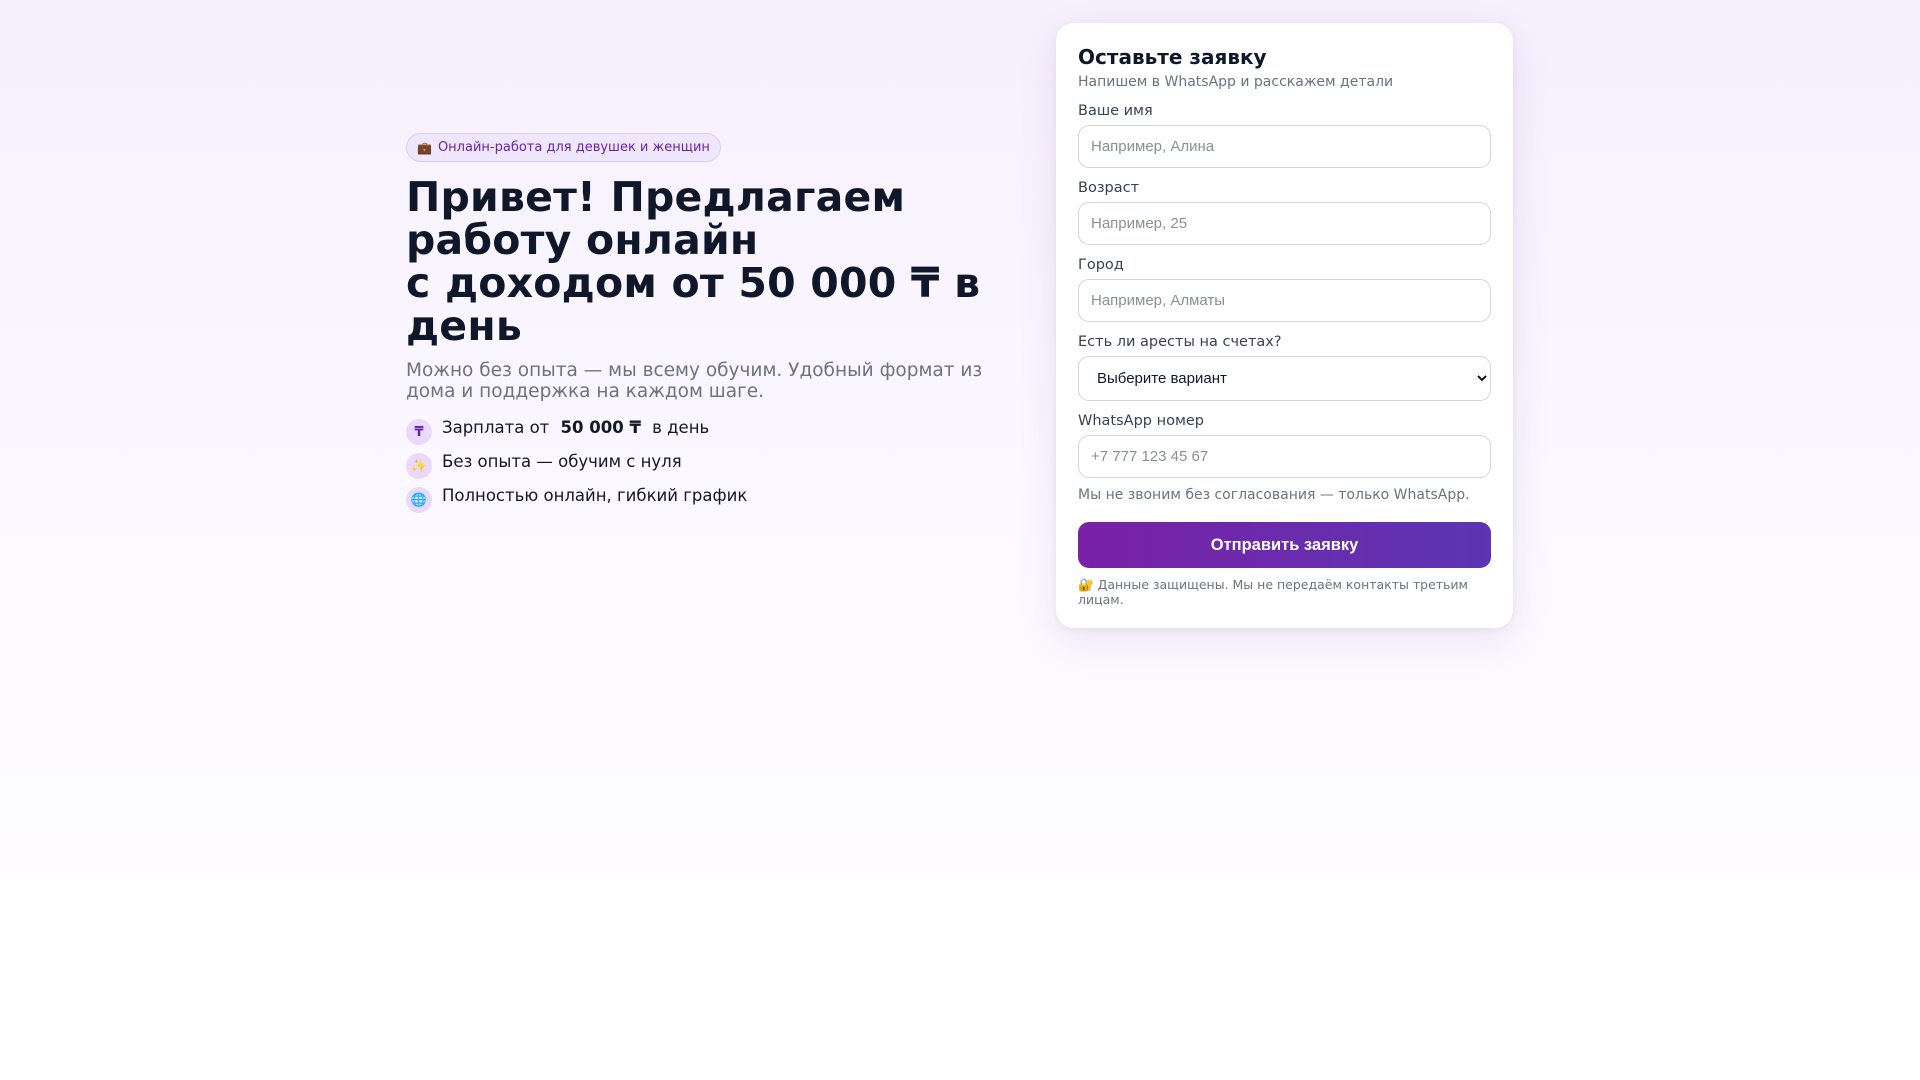 The width and height of the screenshot is (1920, 1080). Describe the element at coordinates (600, 427) in the screenshot. I see `feature-salary-amount: 50 000 ₸` at that location.